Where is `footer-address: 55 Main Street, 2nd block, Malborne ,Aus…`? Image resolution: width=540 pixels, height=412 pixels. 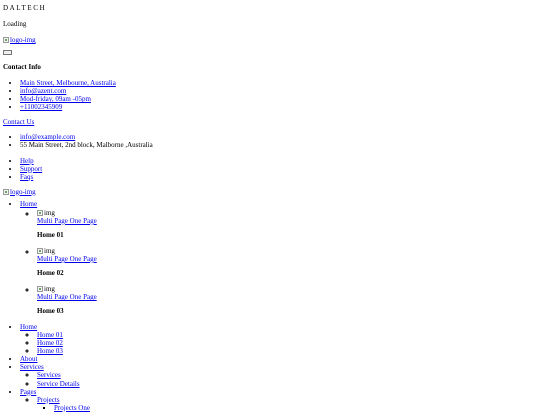
footer-address: 55 Main Street, 2nd block, Malborne ,Aus… is located at coordinates (278, 145).